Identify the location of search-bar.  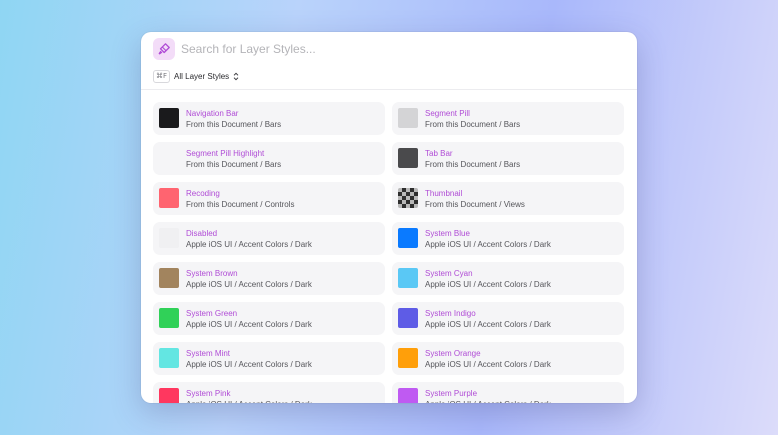
(389, 48).